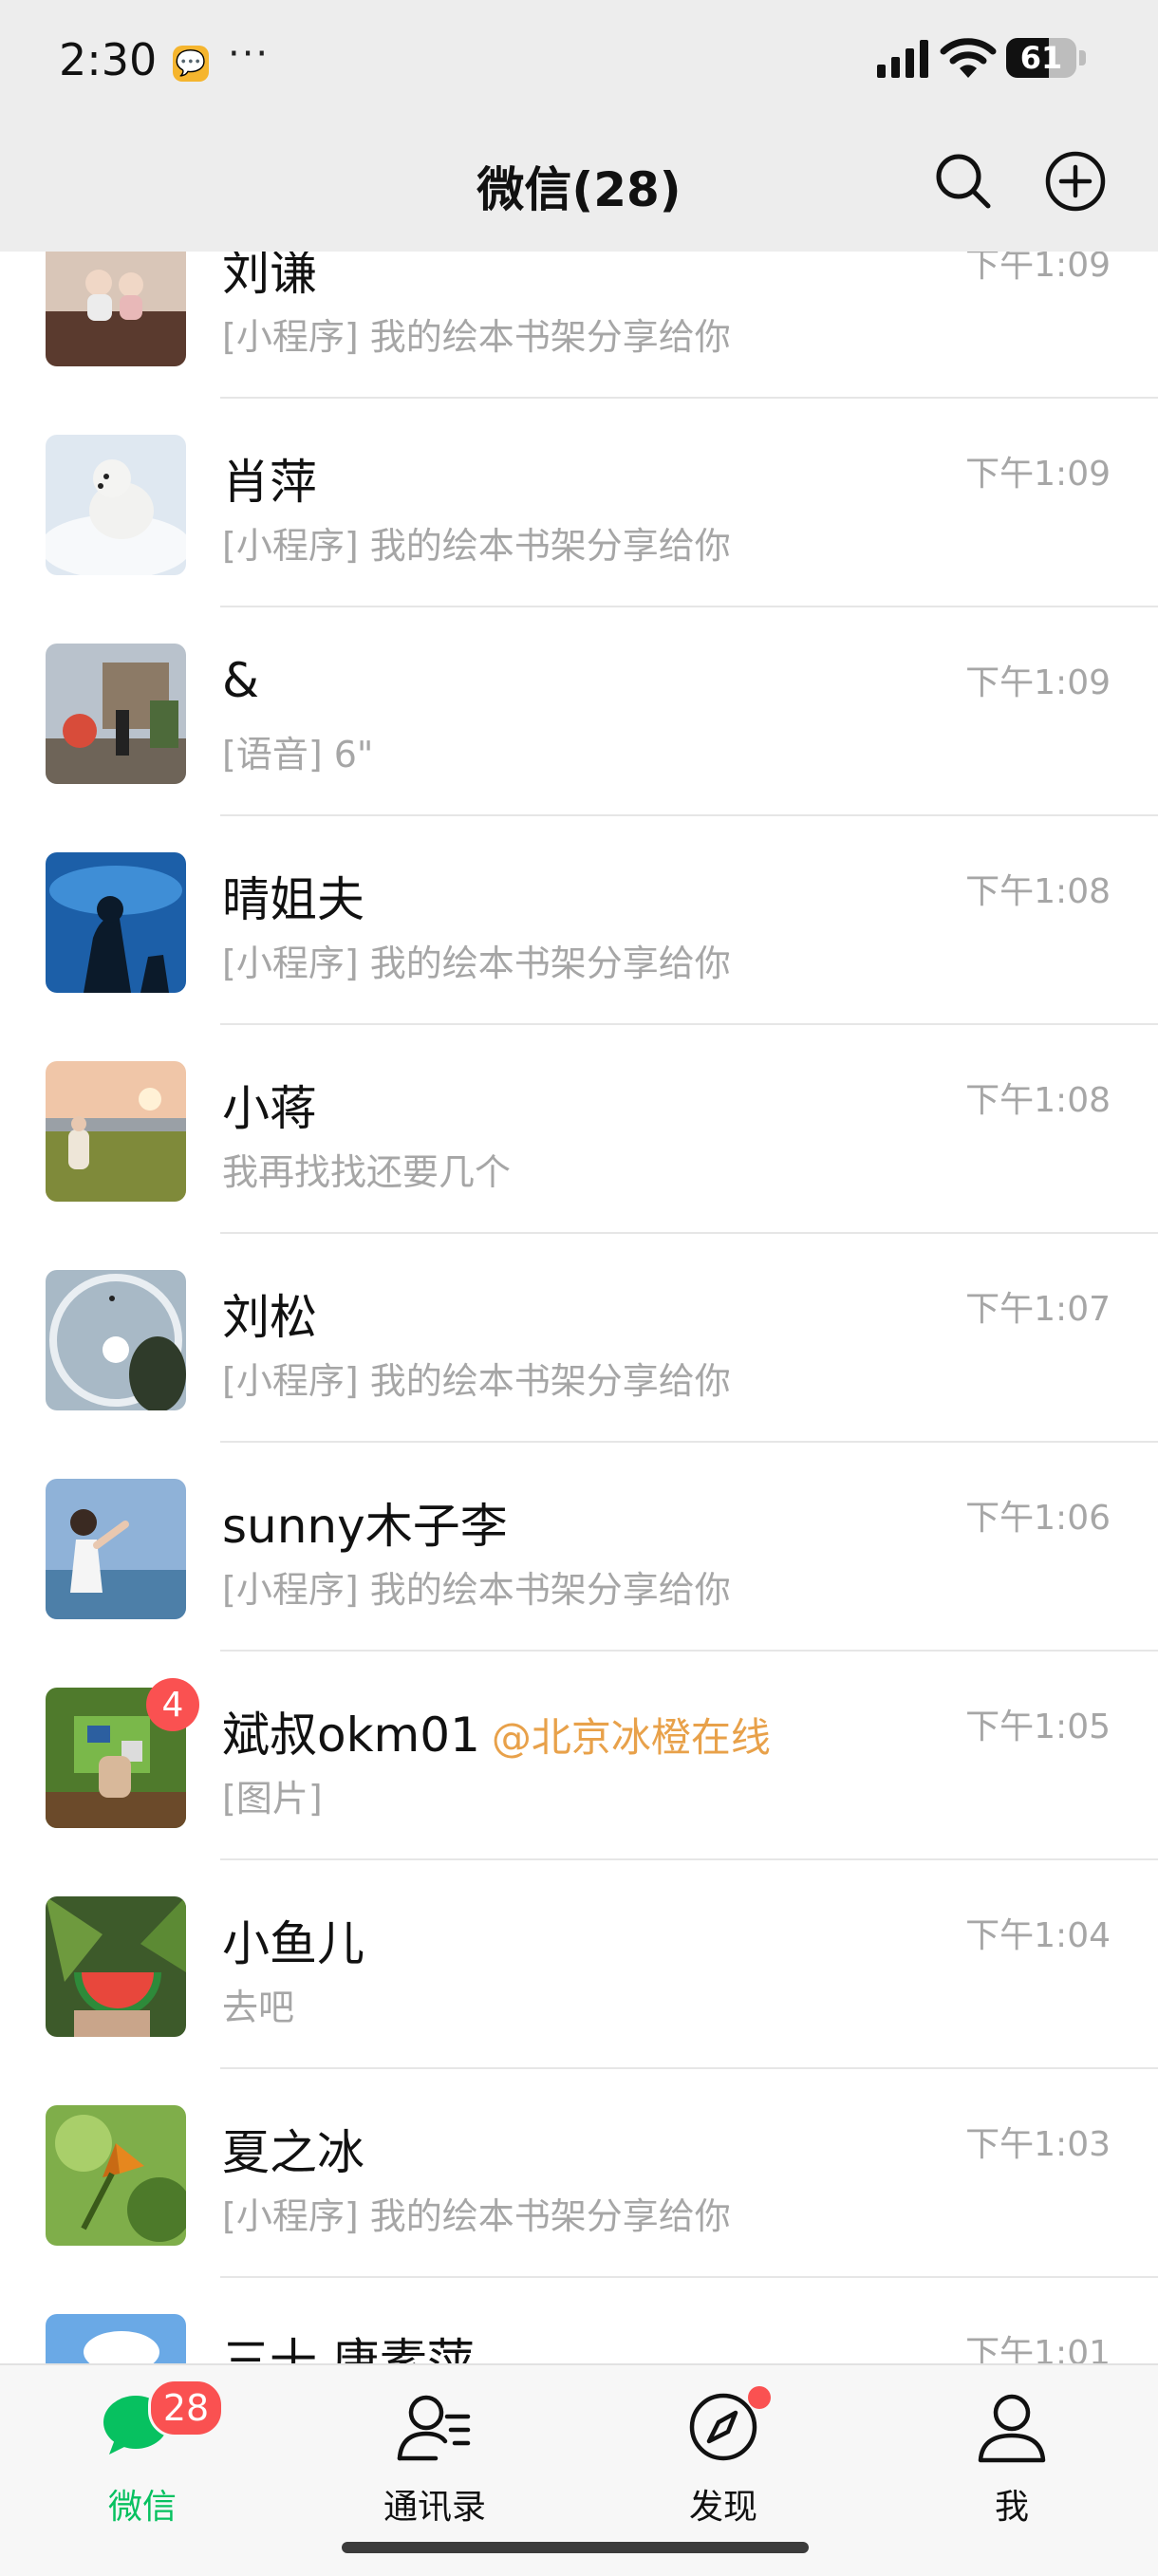 The image size is (1158, 2576). Describe the element at coordinates (759, 2397) in the screenshot. I see `notification-dot` at that location.